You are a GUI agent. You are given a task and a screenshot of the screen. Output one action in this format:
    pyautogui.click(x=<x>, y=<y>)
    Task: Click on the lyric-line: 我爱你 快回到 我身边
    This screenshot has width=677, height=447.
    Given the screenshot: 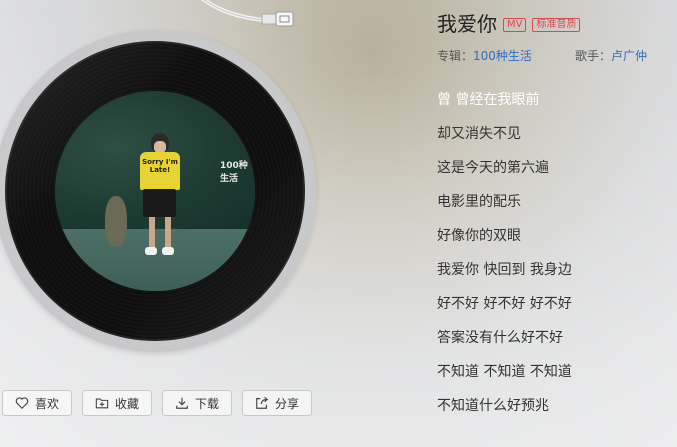 What is the action you would take?
    pyautogui.click(x=504, y=270)
    